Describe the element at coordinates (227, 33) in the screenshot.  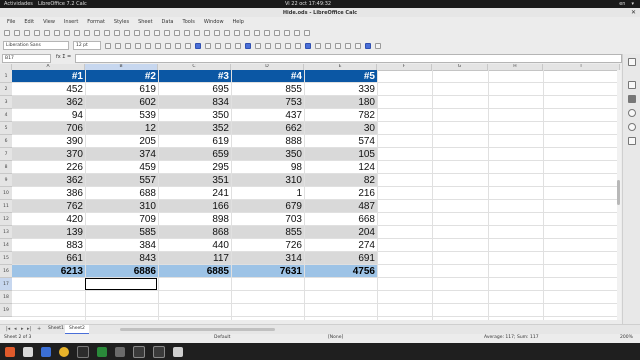
I see `pivot-table-icon` at that location.